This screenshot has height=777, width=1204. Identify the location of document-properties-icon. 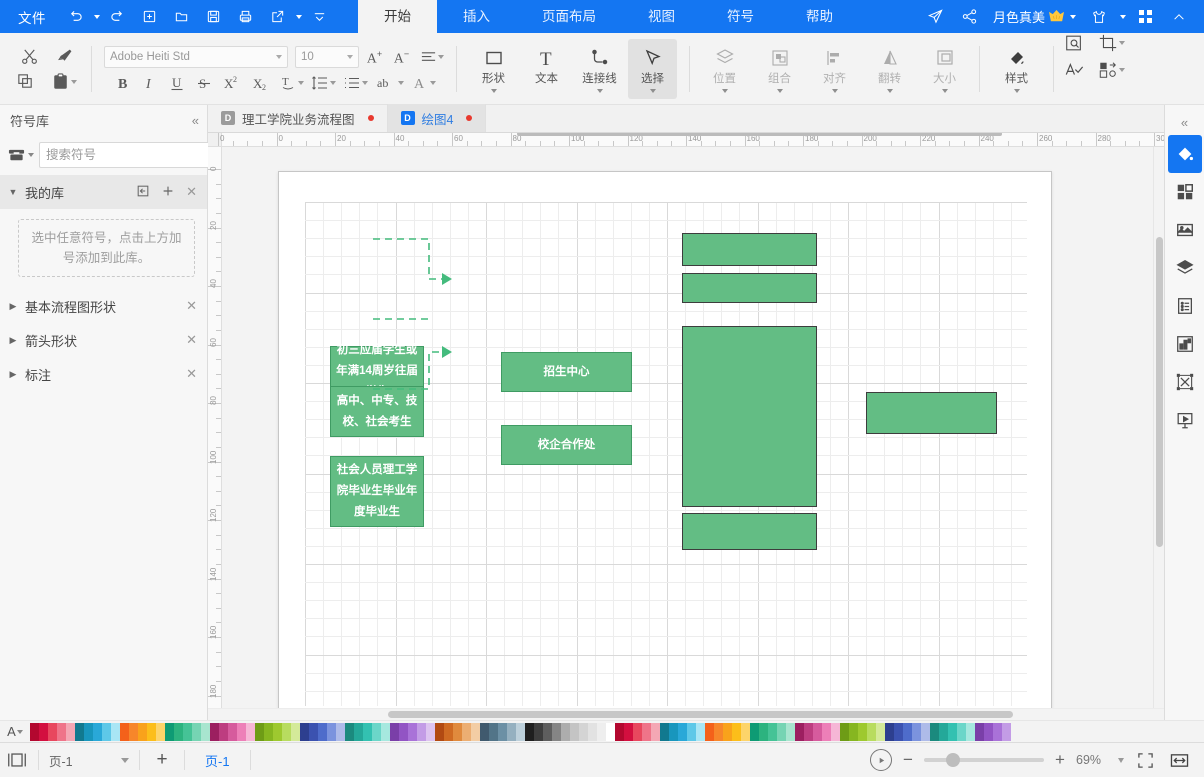
(1185, 306).